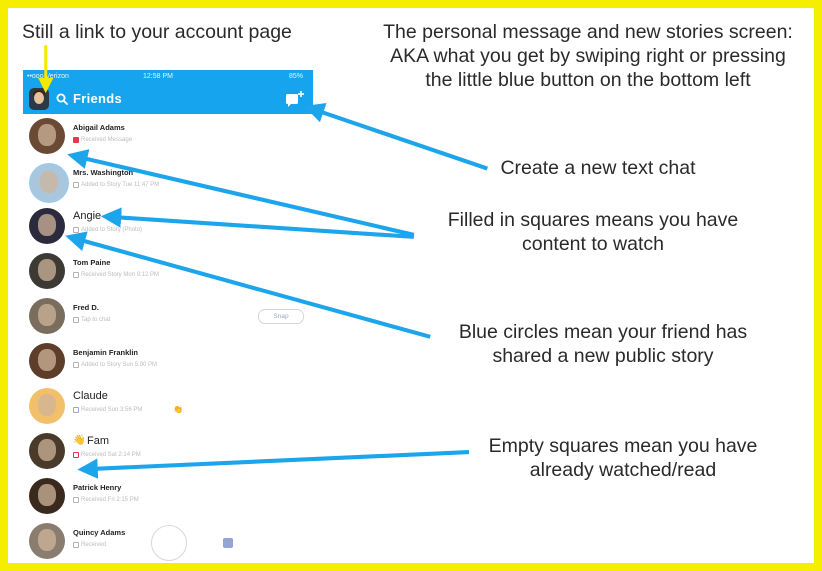  Describe the element at coordinates (99, 127) in the screenshot. I see `friend-name: Abigail Adams` at that location.